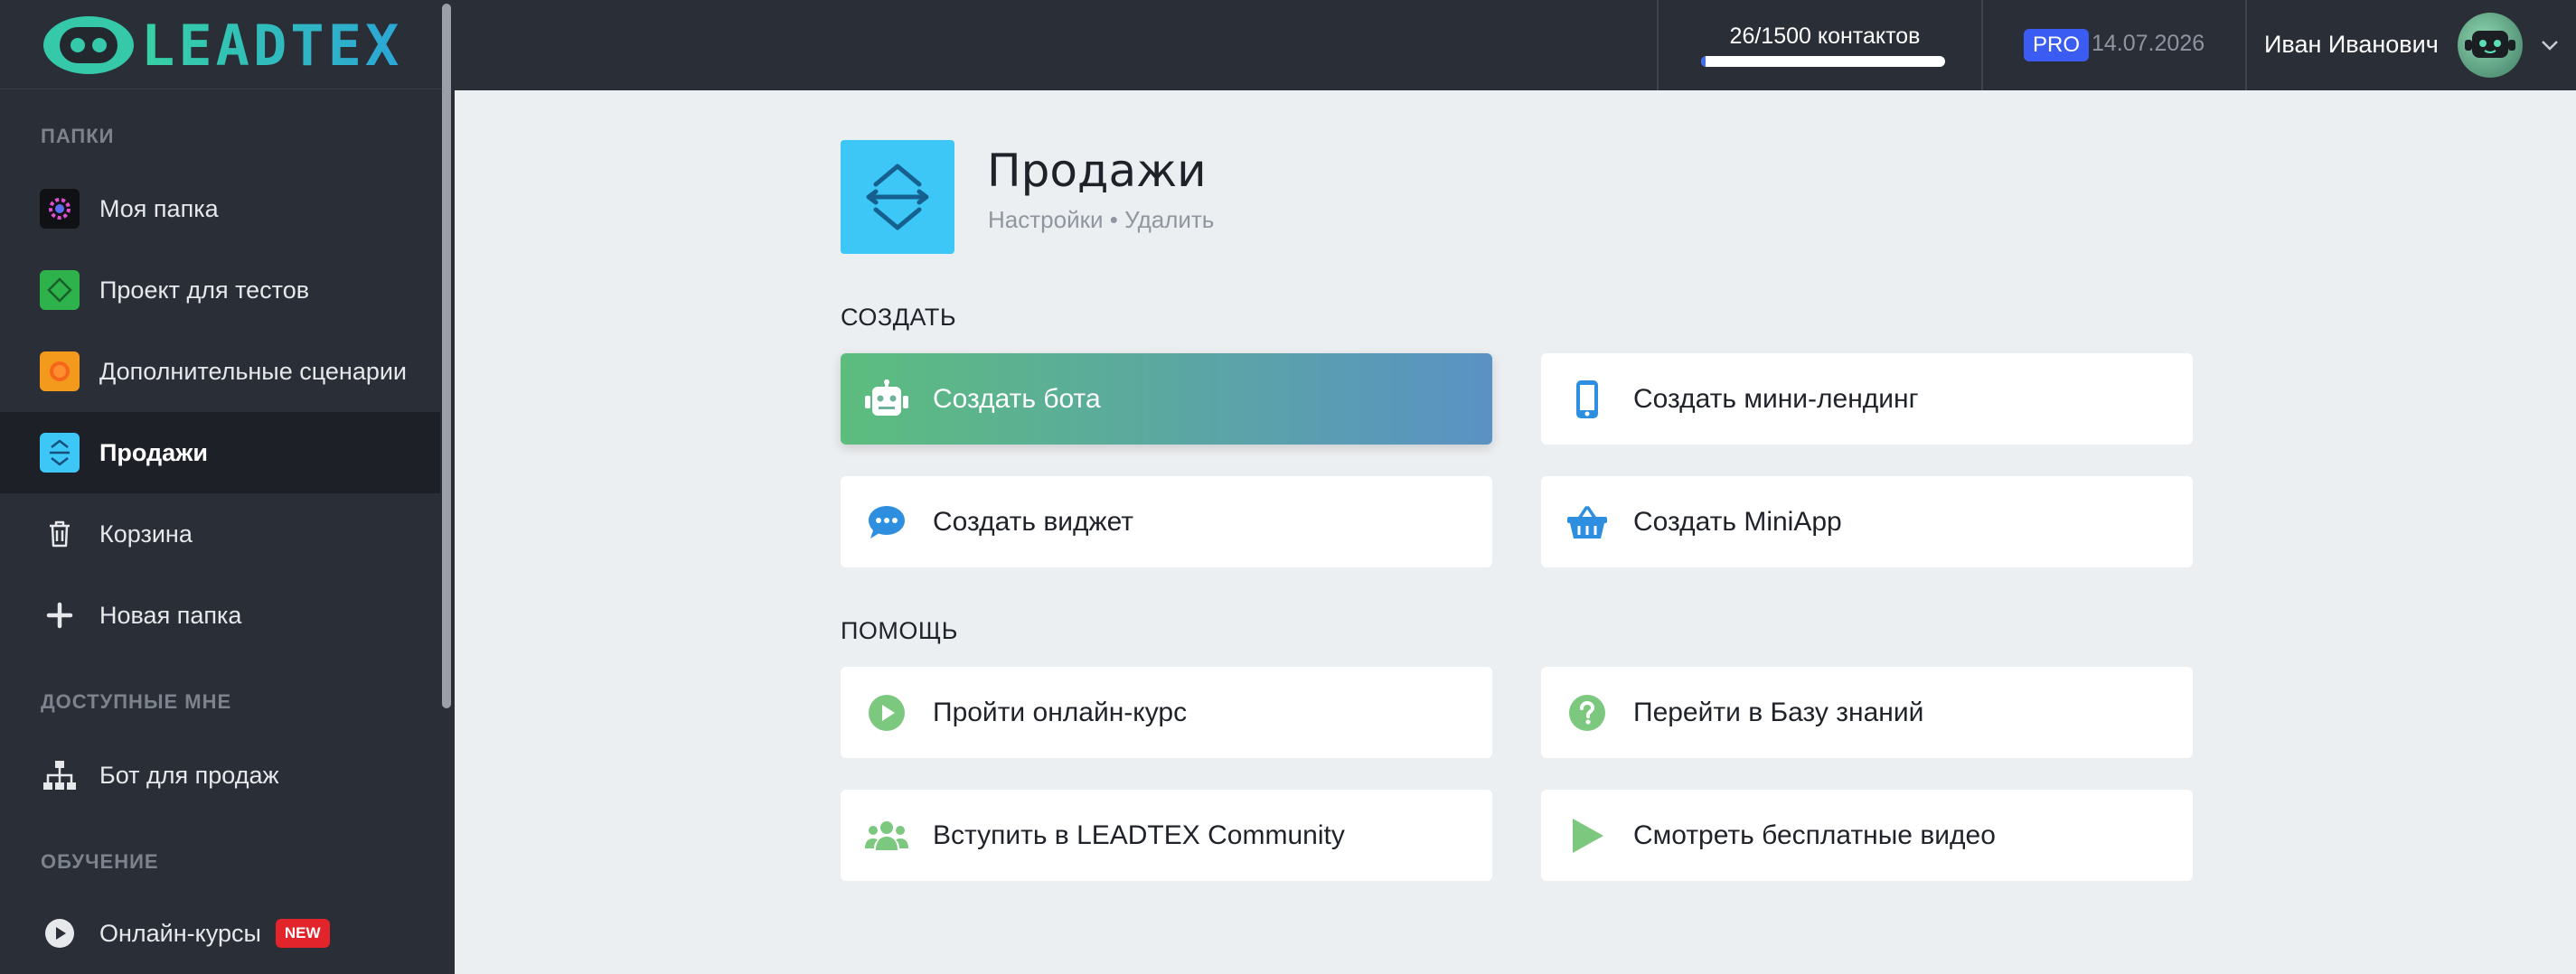 This screenshot has height=974, width=2576. I want to click on sidebar-item-new-folder: Новая папка, so click(220, 615).